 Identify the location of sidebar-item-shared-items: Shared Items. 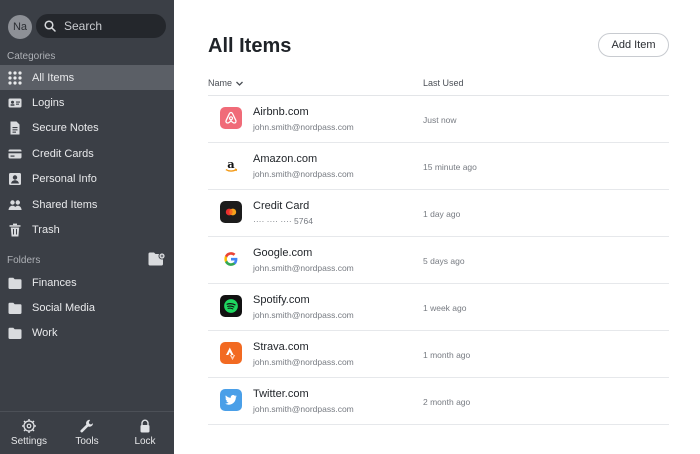
(87, 204).